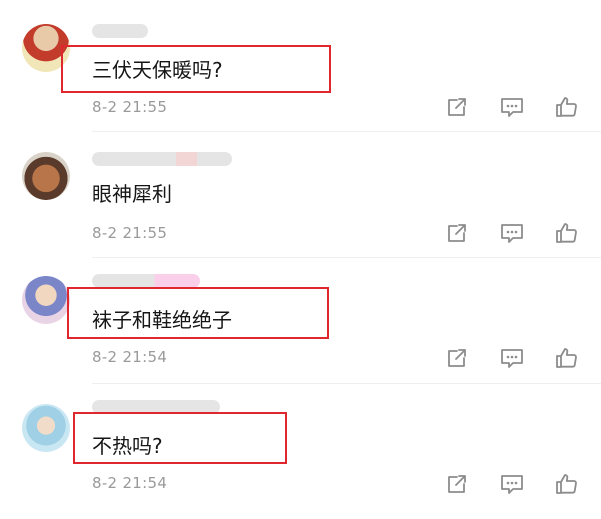 The height and width of the screenshot is (519, 601). What do you see at coordinates (162, 320) in the screenshot?
I see `comment-text: 袜子和鞋绝绝子` at bounding box center [162, 320].